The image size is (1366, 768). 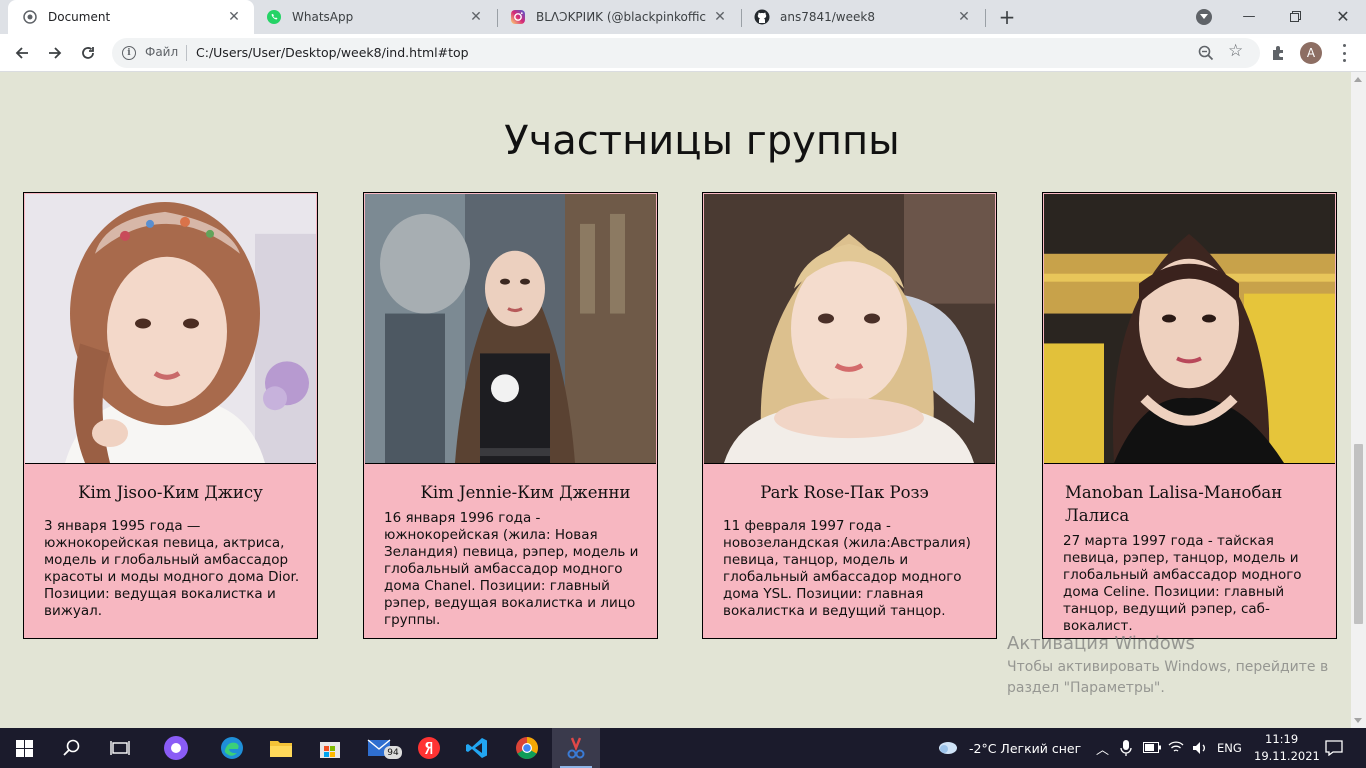 I want to click on member-name: Manoban Lalisa-Манобан Лалиса, so click(x=1174, y=504).